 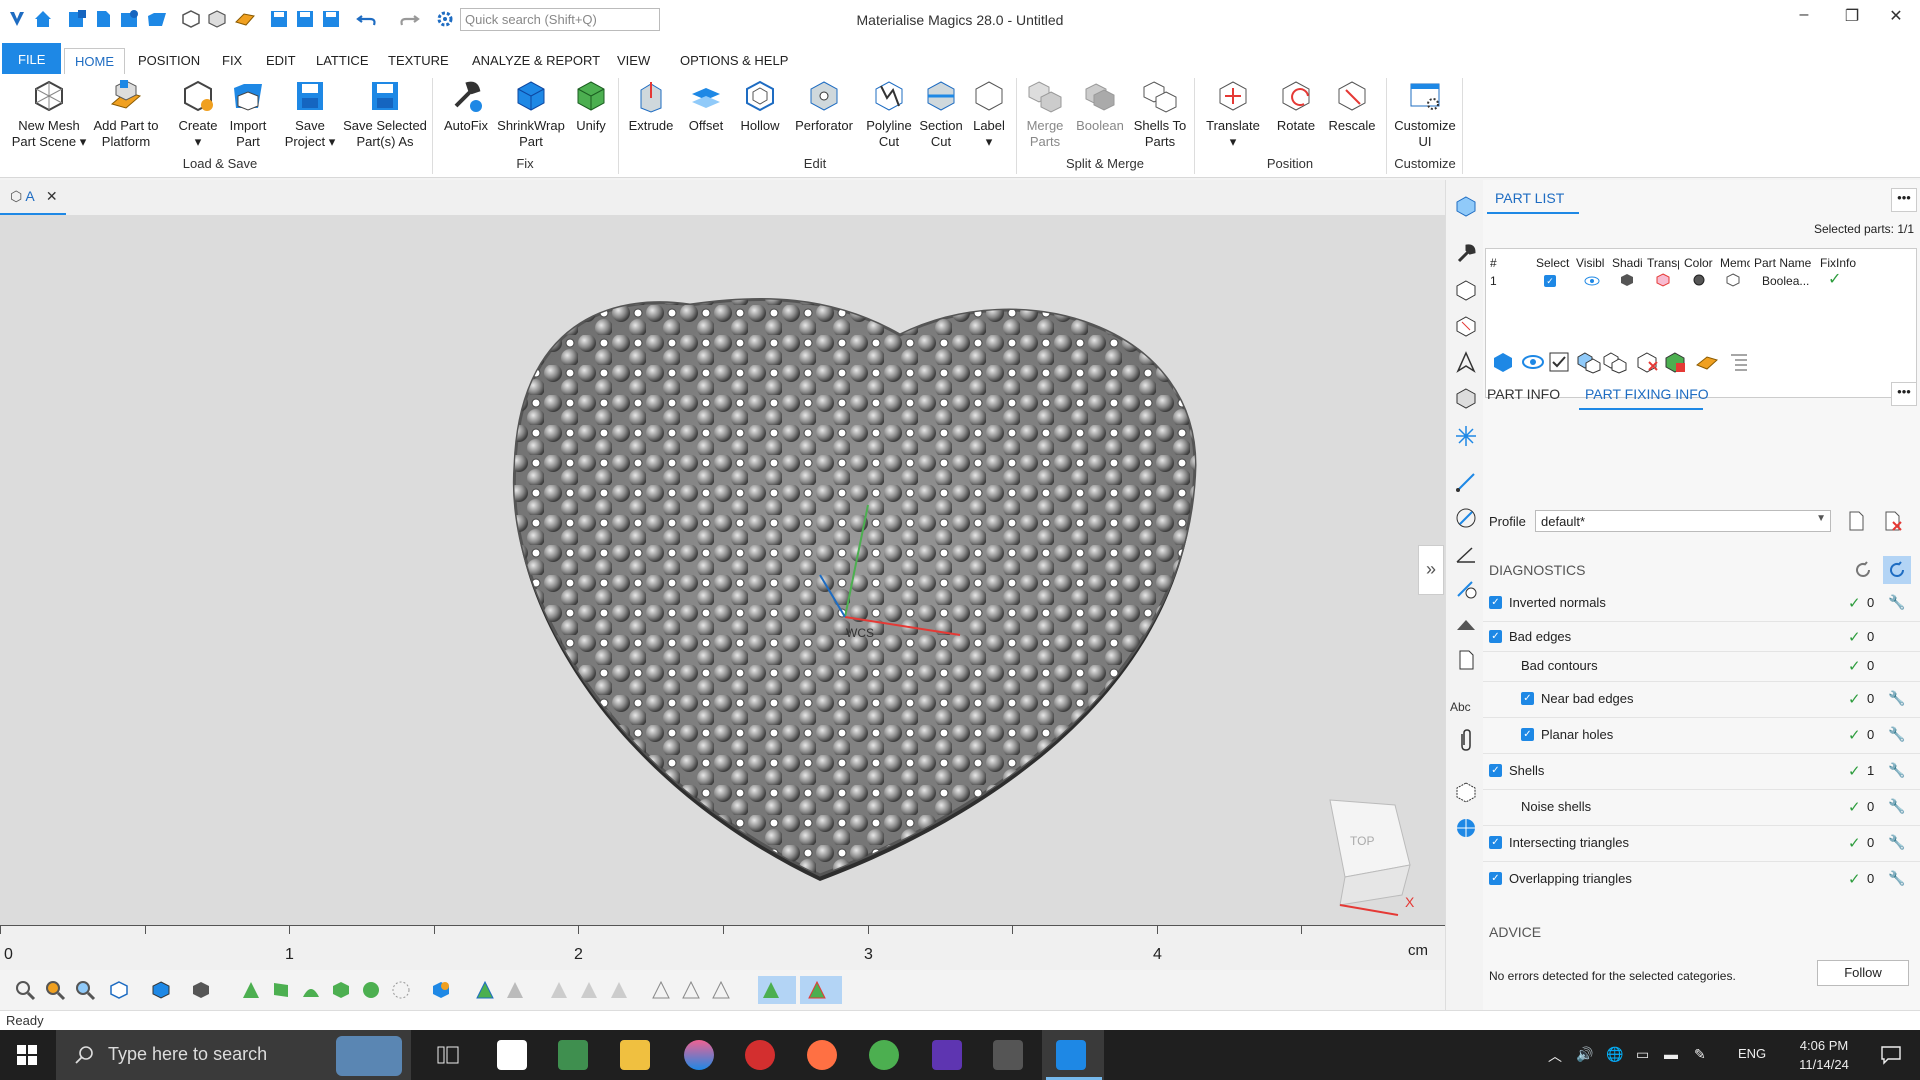 I want to click on polyline-cut-button: Polyline Cut, so click(x=889, y=114).